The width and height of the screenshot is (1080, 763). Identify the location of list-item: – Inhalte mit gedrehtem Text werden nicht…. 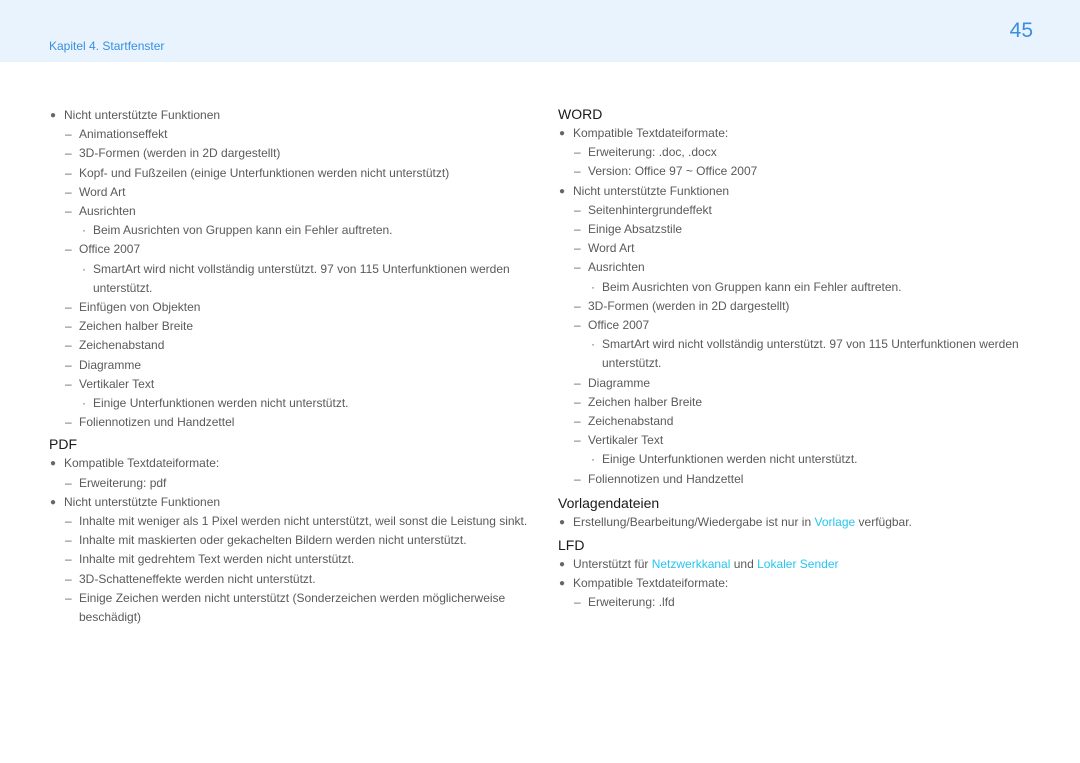
(289, 559).